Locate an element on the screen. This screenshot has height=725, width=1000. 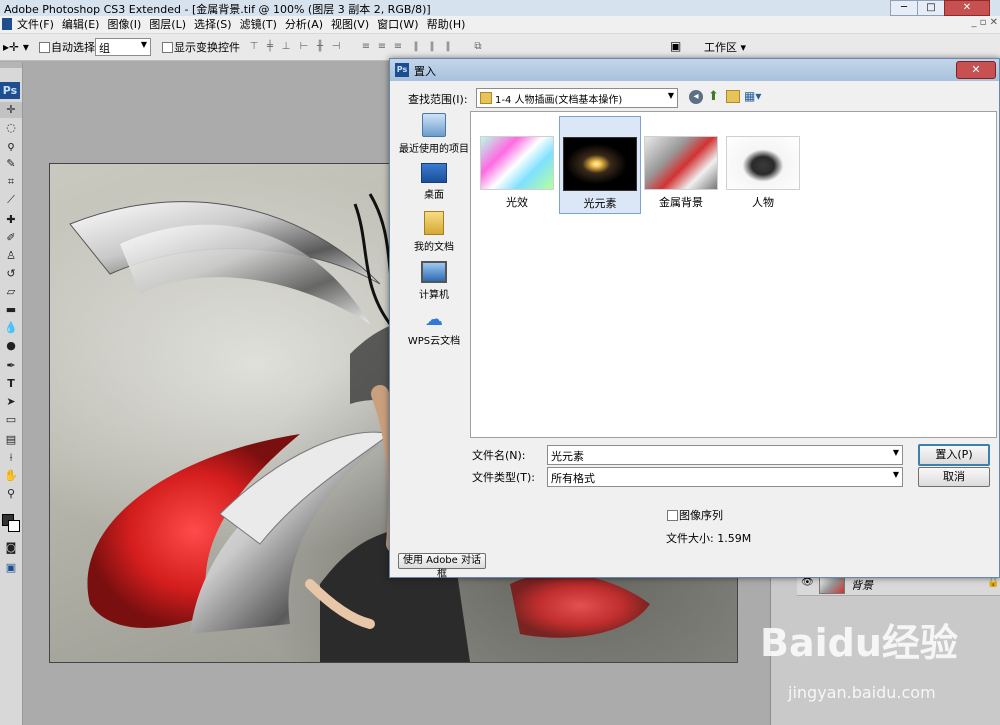
recent-items-icon is located at coordinates (434, 125).